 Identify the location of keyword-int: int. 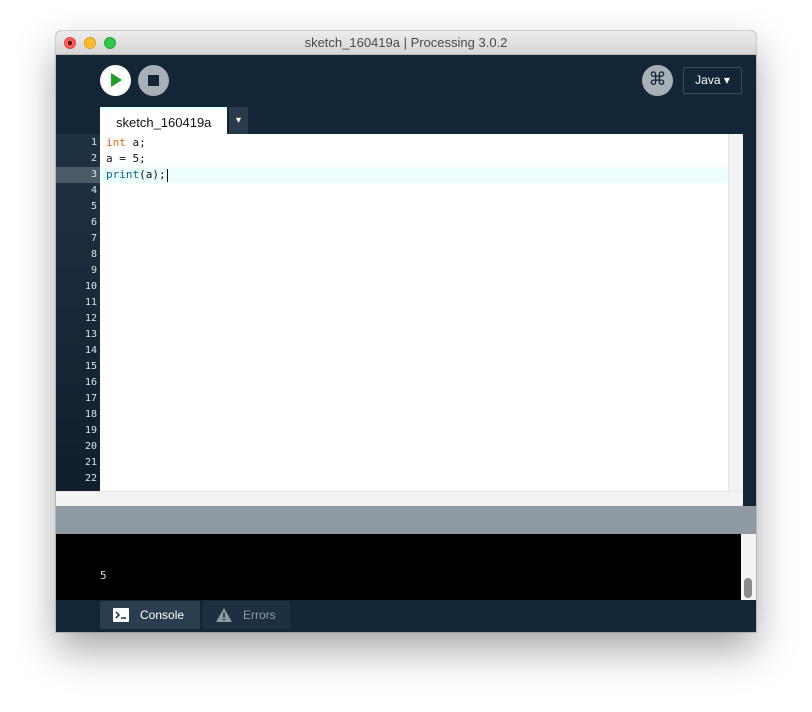
(116, 142).